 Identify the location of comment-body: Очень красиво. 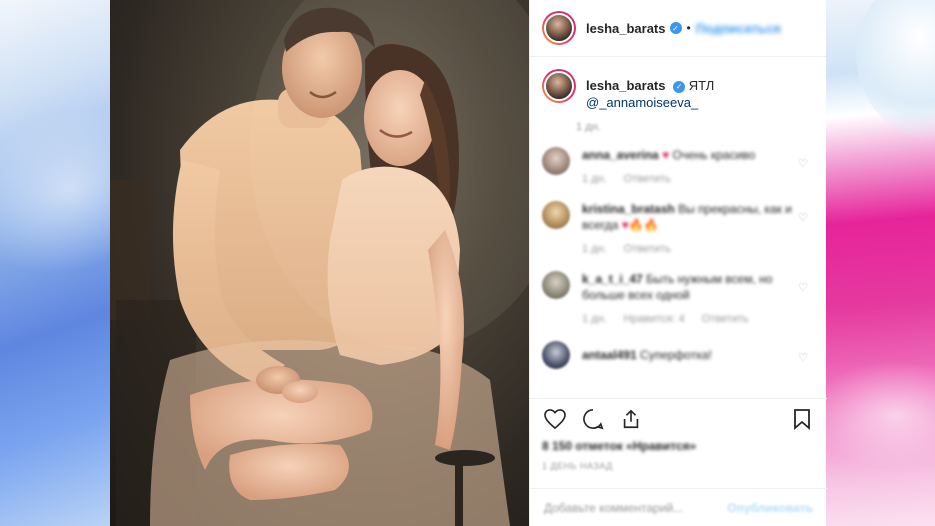
(714, 155).